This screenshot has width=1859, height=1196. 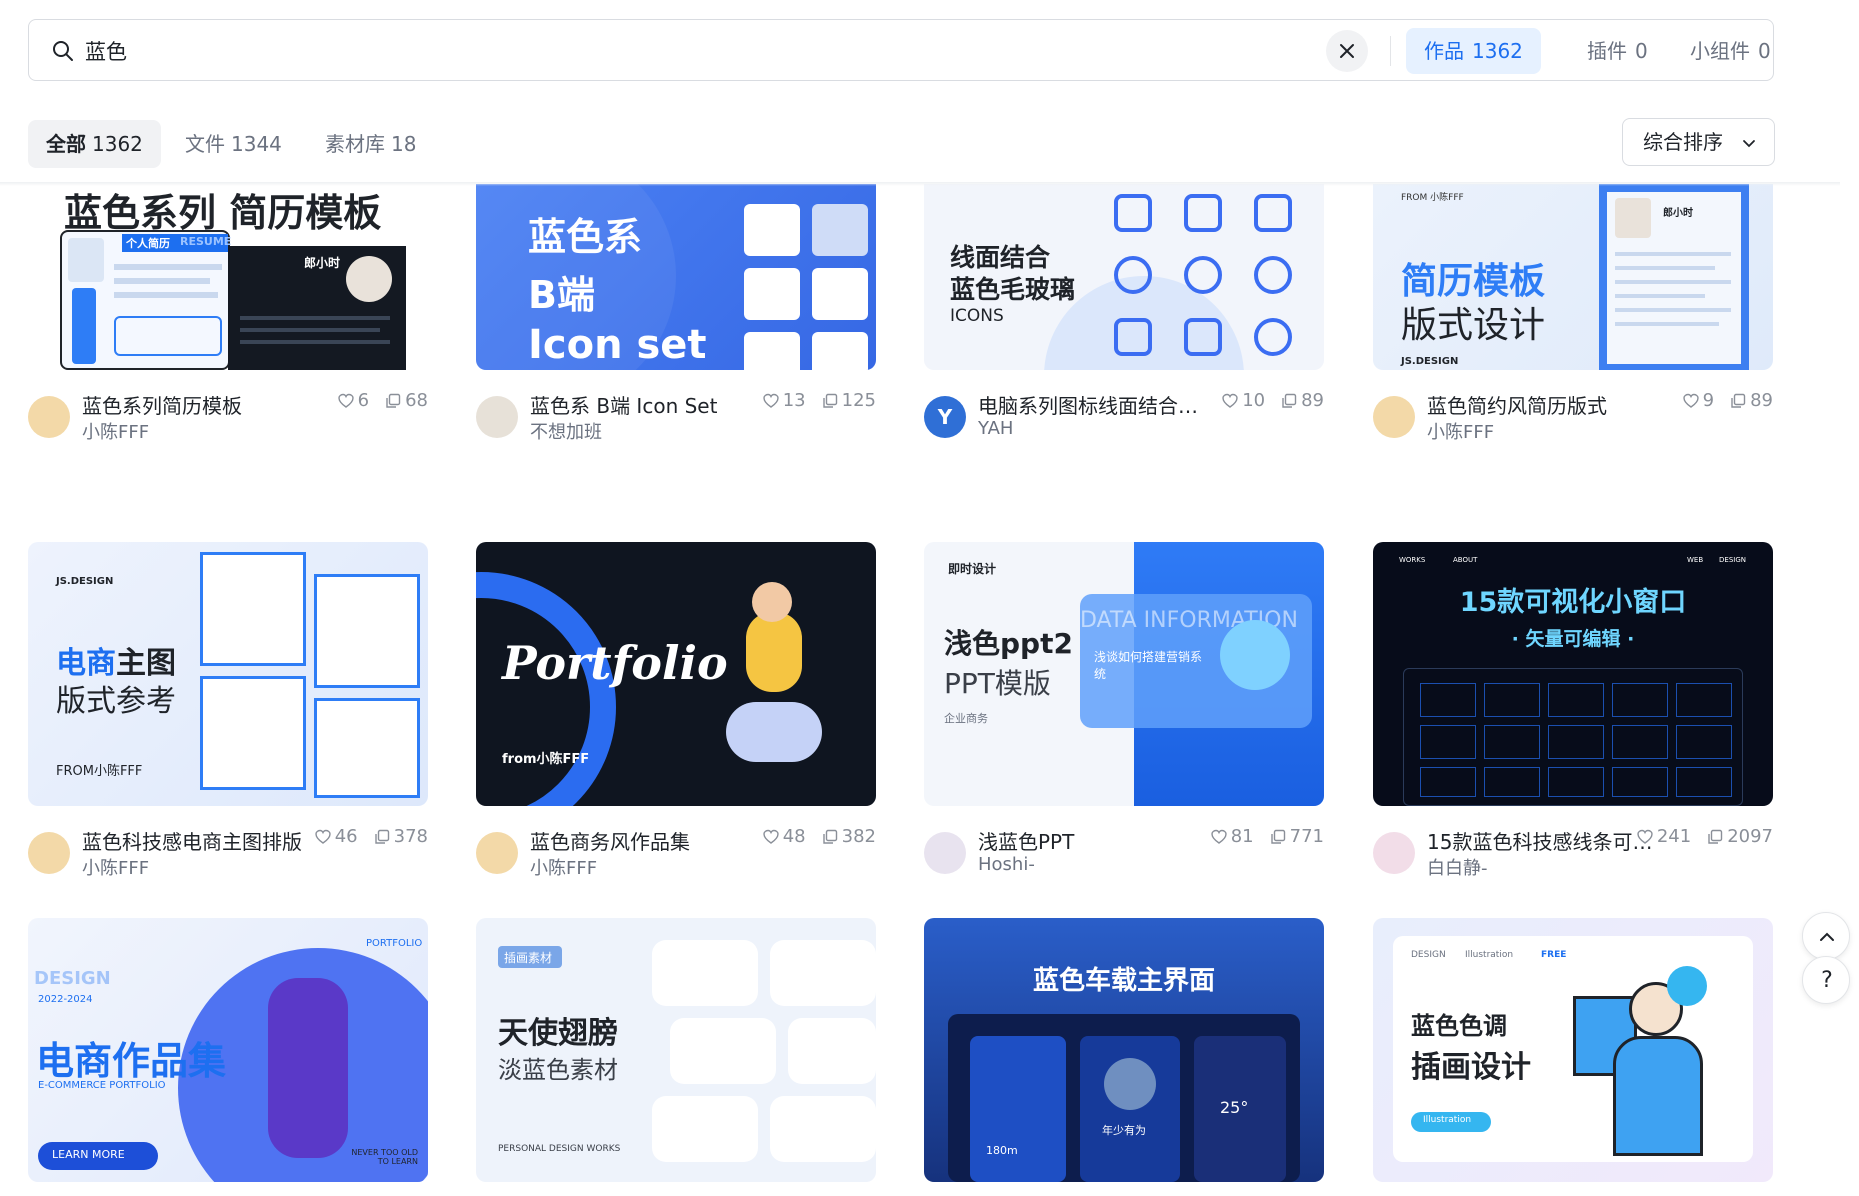 I want to click on scope-tab-plugins: 插件 0, so click(x=1617, y=51).